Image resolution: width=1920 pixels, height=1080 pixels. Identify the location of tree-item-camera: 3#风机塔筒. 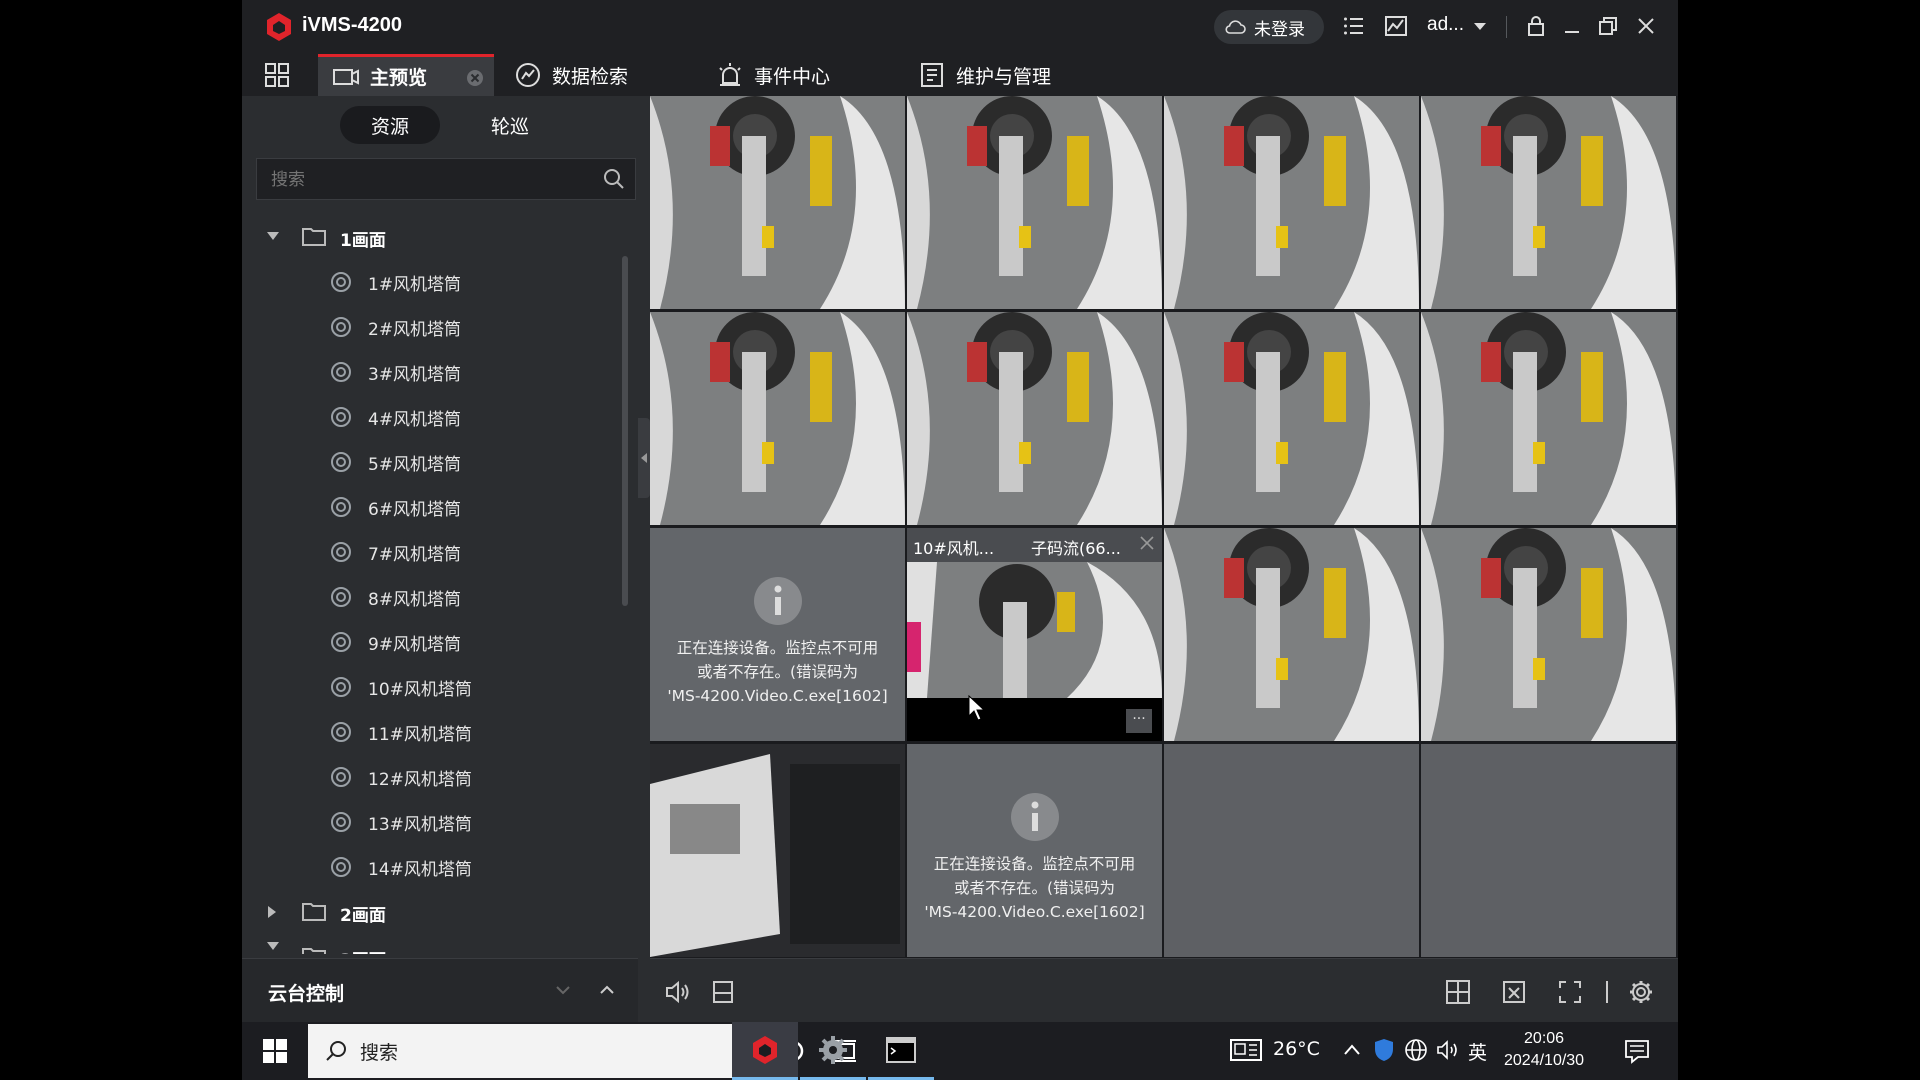
(427, 371).